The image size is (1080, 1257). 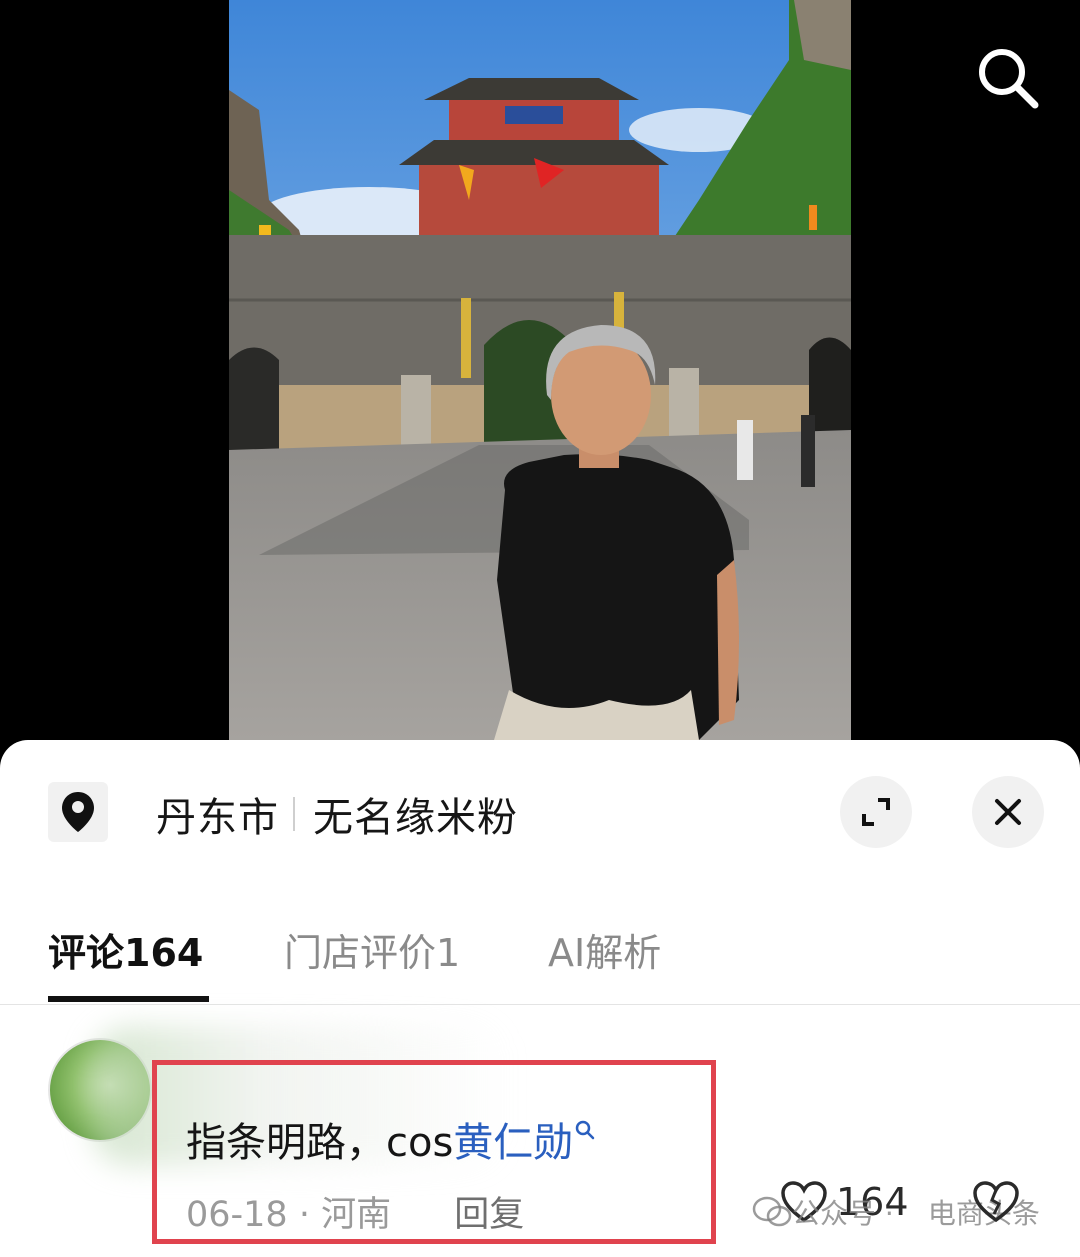 I want to click on broken-heart-icon, so click(x=996, y=1202).